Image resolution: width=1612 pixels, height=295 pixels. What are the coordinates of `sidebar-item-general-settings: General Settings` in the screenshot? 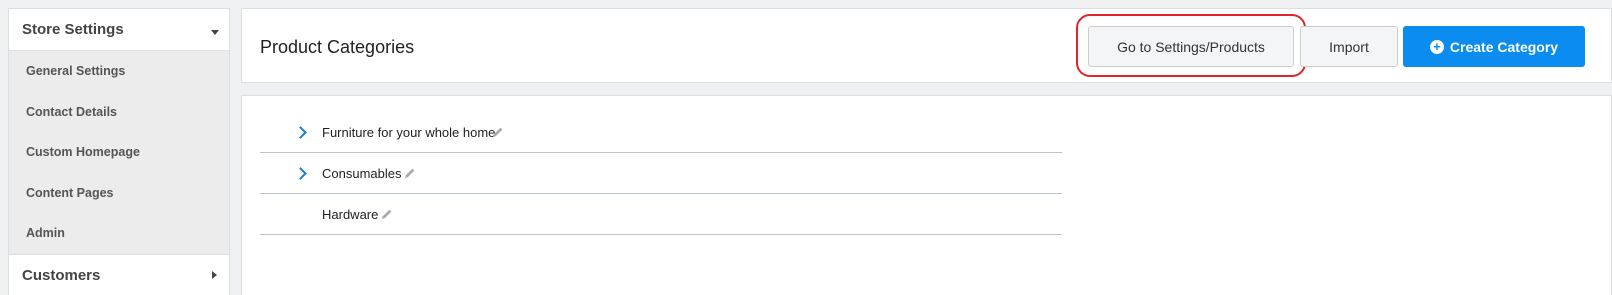 It's located at (119, 71).